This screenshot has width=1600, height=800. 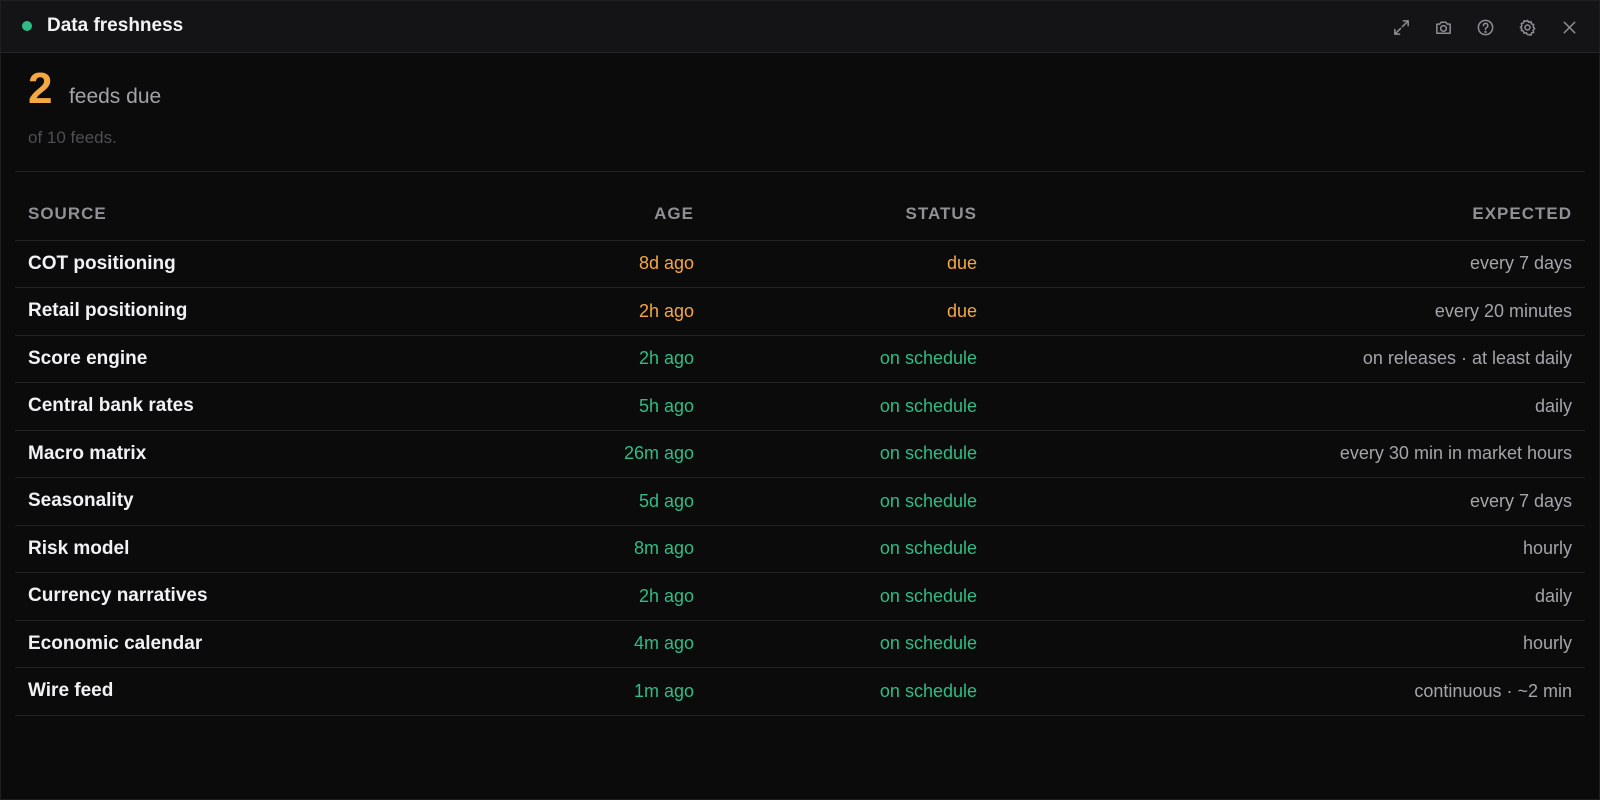 I want to click on expected-cell: every 20 minutes, so click(x=1287, y=311).